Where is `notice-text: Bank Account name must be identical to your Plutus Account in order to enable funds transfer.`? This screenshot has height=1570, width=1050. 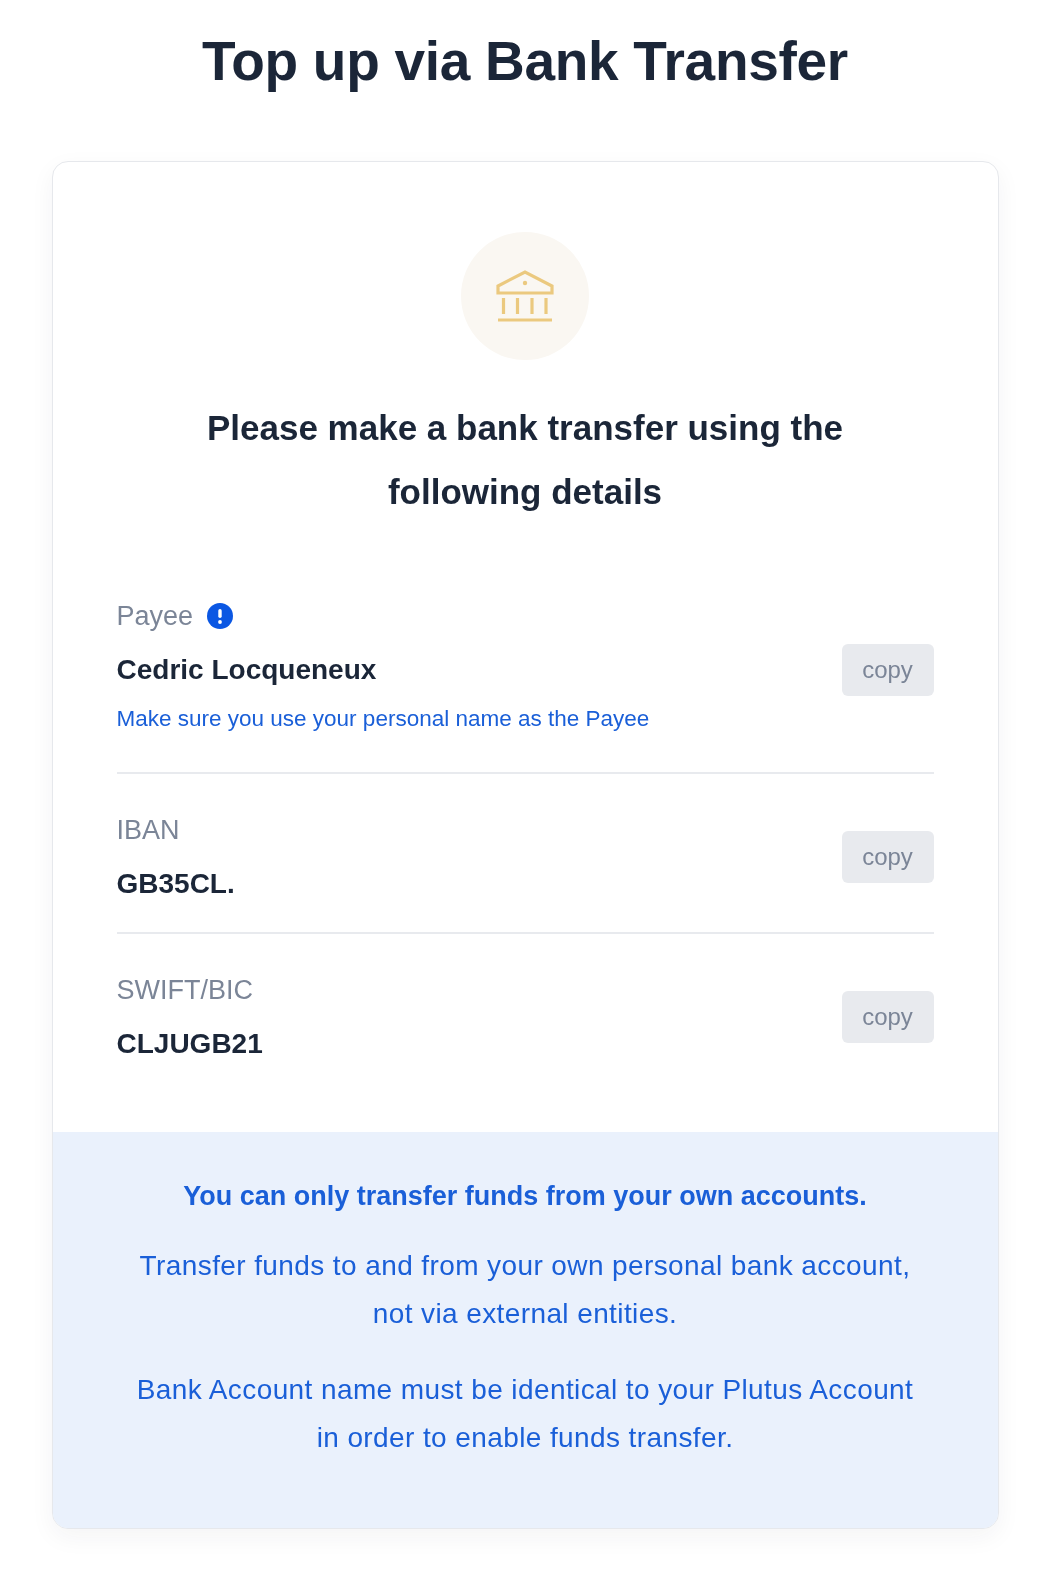 notice-text: Bank Account name must be identical to your Plutus Account in order to enable funds transfer. is located at coordinates (525, 1414).